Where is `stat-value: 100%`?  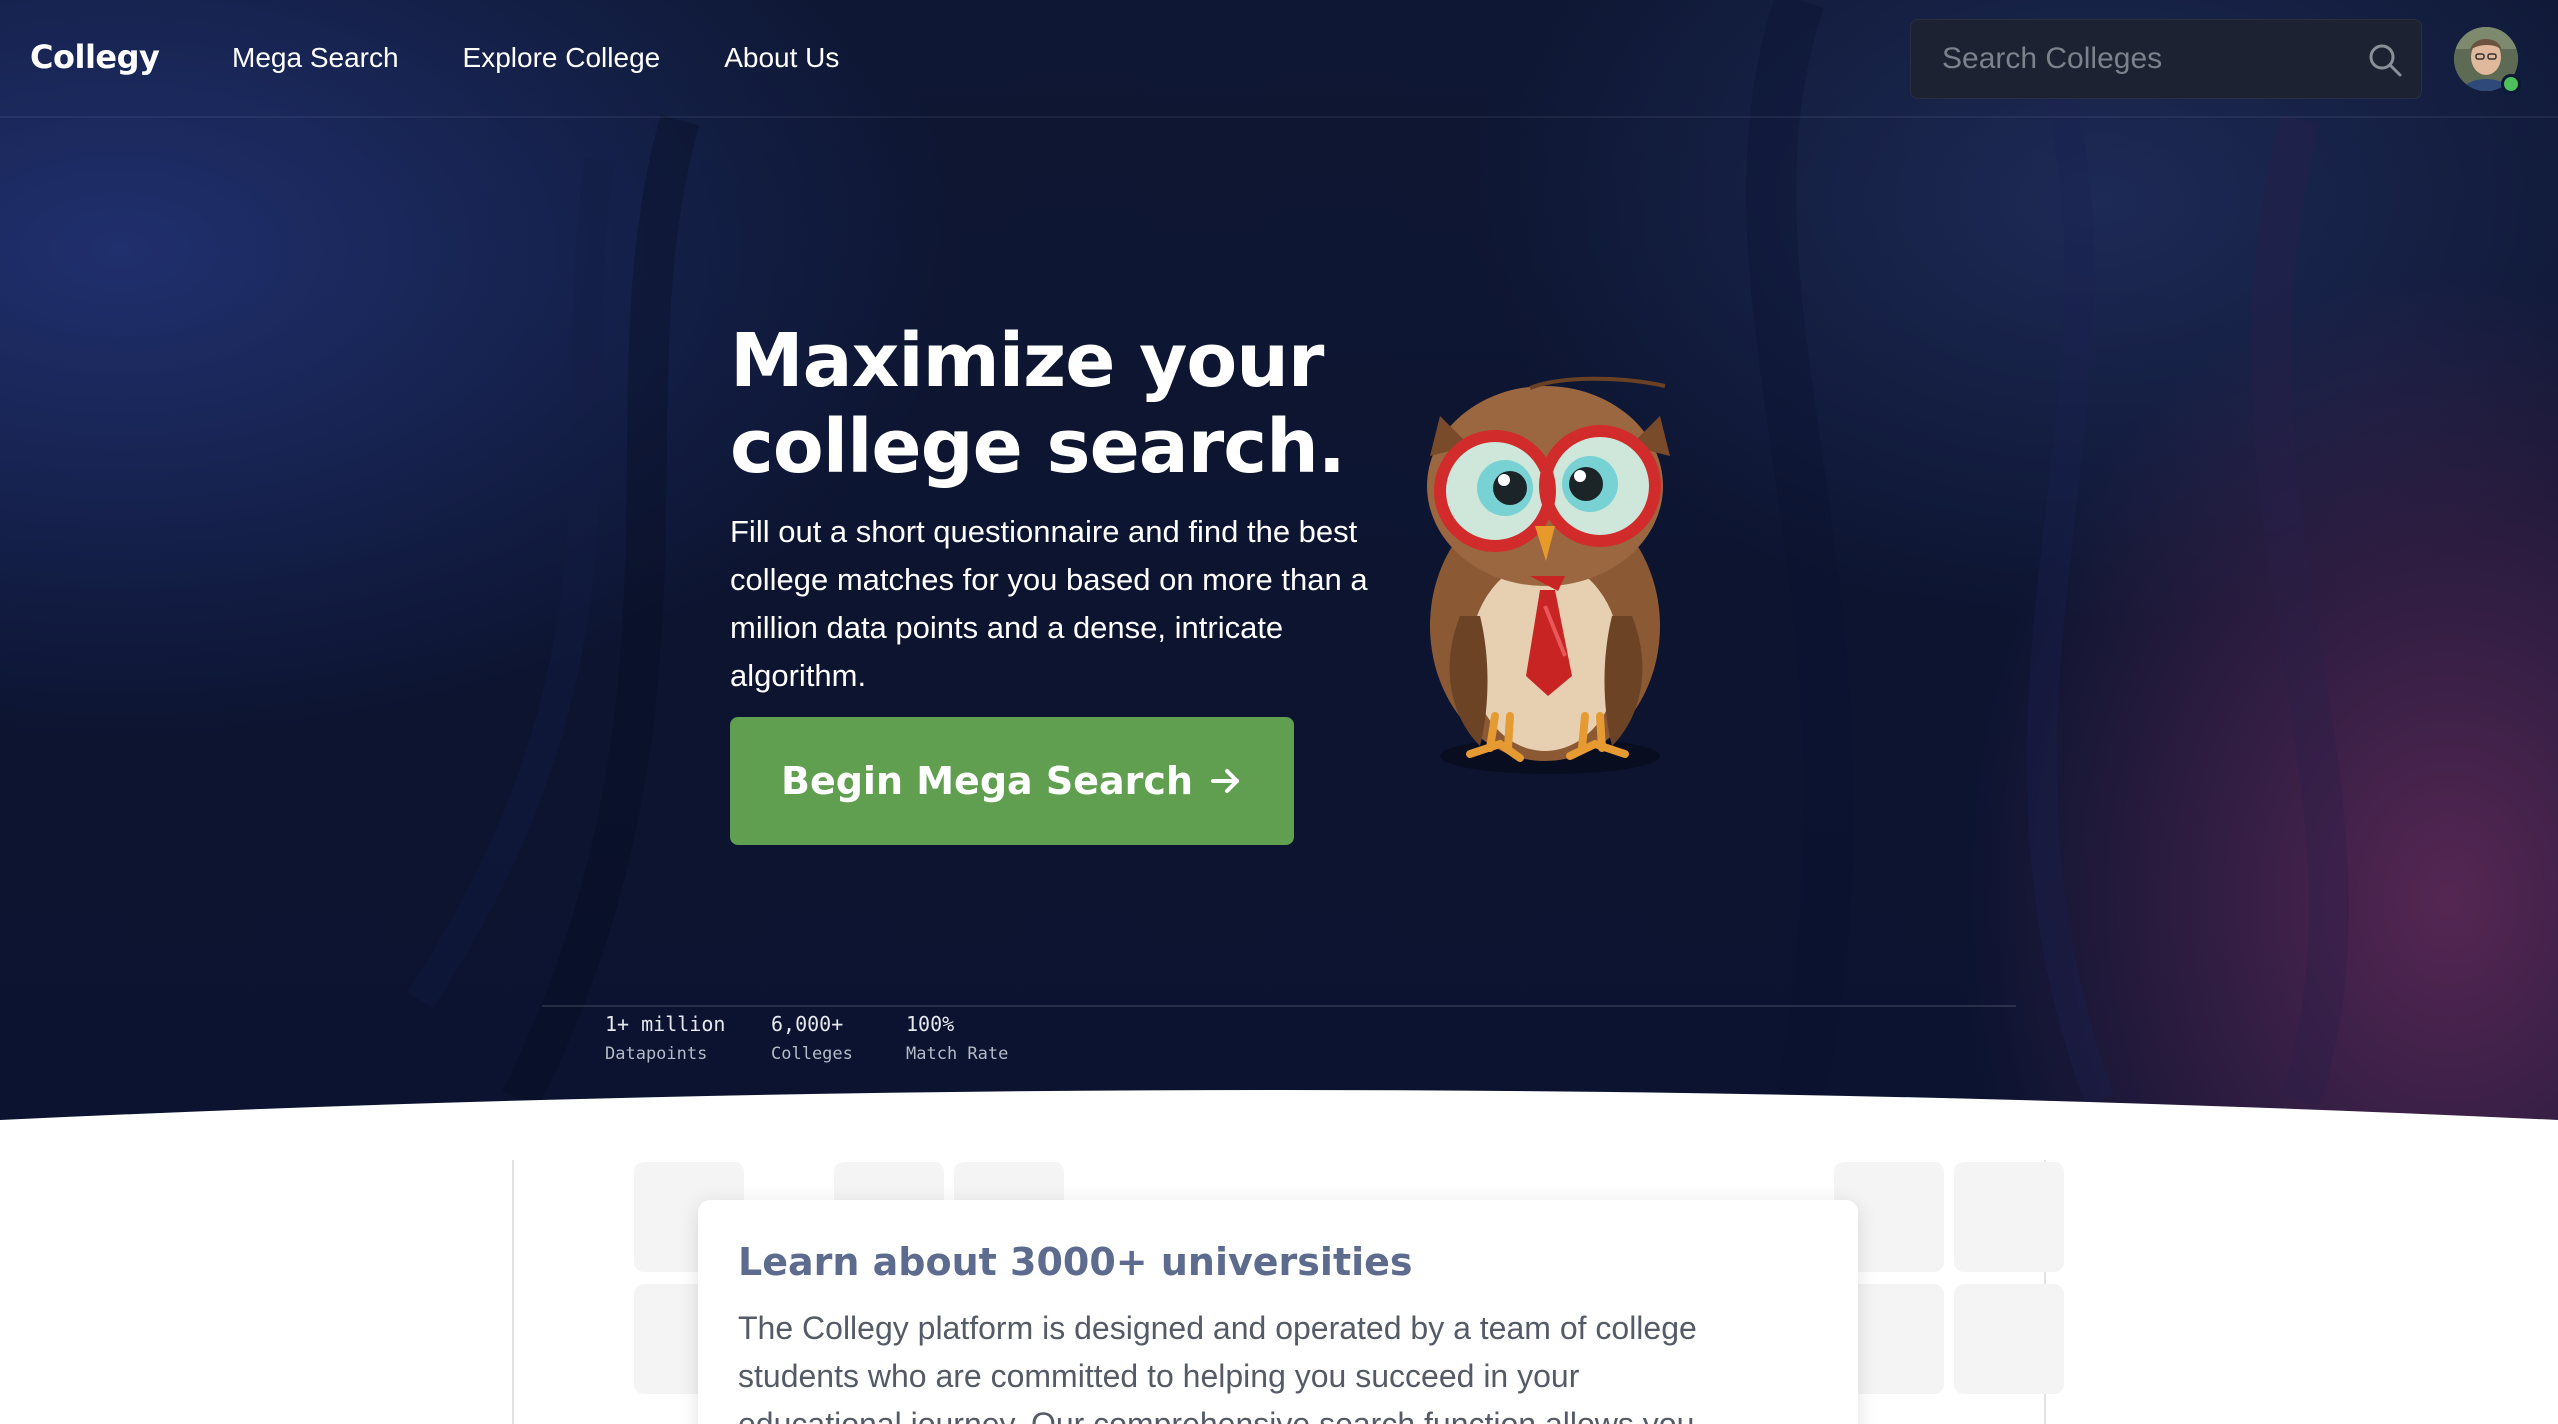 stat-value: 100% is located at coordinates (930, 1024).